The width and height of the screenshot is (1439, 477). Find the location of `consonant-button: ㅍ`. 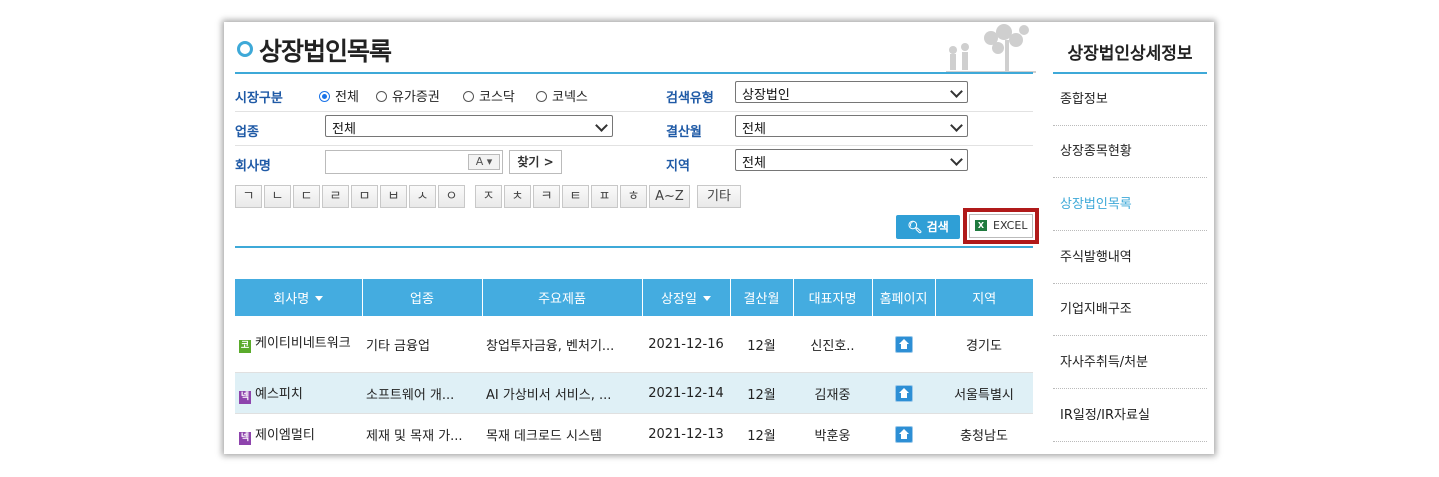

consonant-button: ㅍ is located at coordinates (604, 196).